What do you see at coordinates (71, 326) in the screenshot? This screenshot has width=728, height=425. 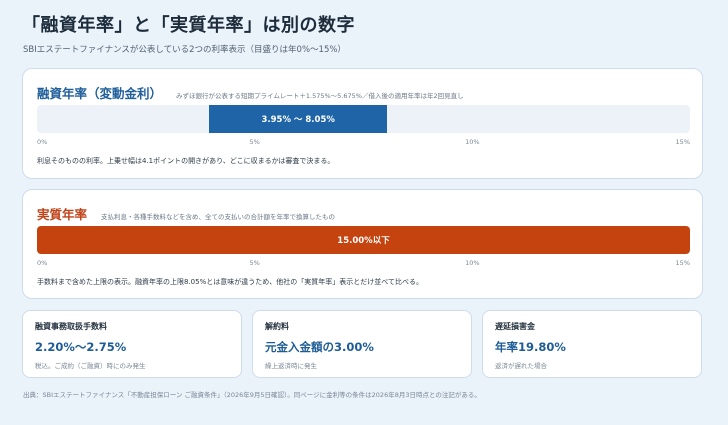 I see `card-label: 融資事務取扱手数料` at bounding box center [71, 326].